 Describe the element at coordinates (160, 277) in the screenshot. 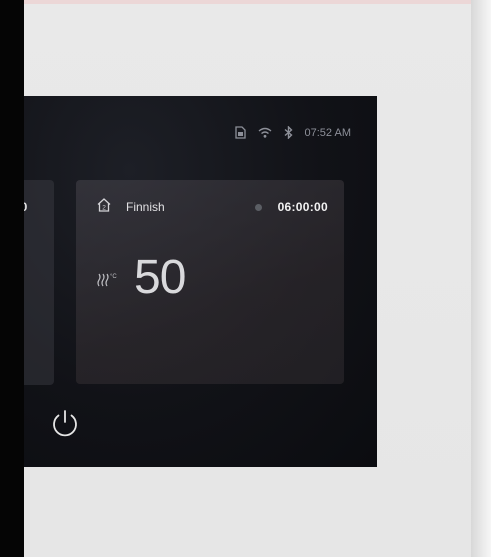

I see `temperature-value: 50` at that location.